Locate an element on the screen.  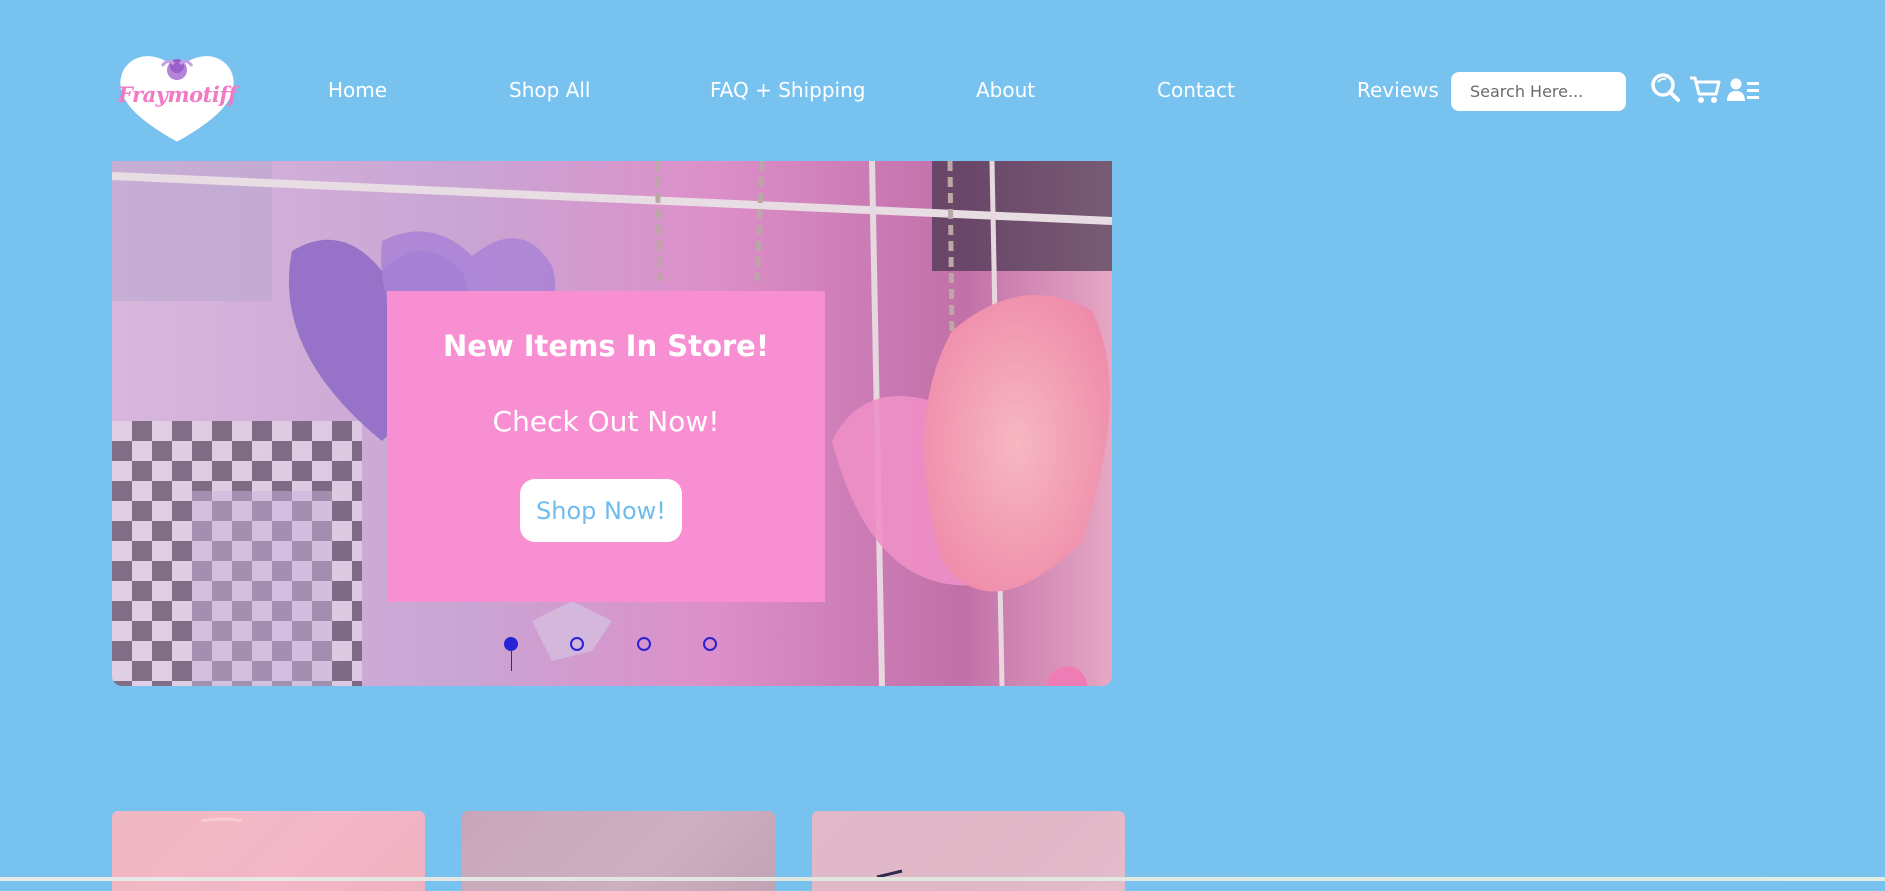
hero-subheadline: Check Out Now! is located at coordinates (606, 421).